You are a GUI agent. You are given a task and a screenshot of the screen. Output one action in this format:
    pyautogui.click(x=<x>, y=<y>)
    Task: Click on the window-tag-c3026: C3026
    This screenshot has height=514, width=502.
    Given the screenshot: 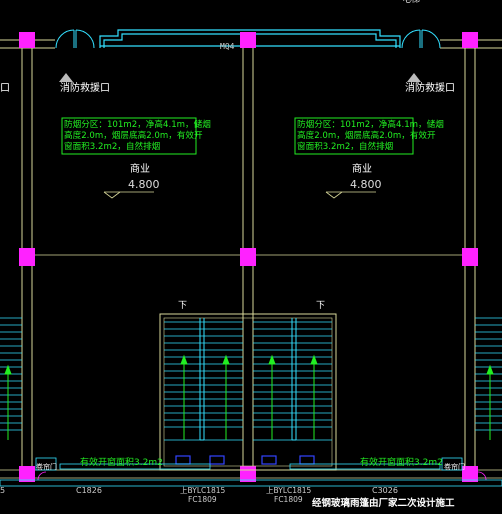 What is the action you would take?
    pyautogui.click(x=385, y=490)
    